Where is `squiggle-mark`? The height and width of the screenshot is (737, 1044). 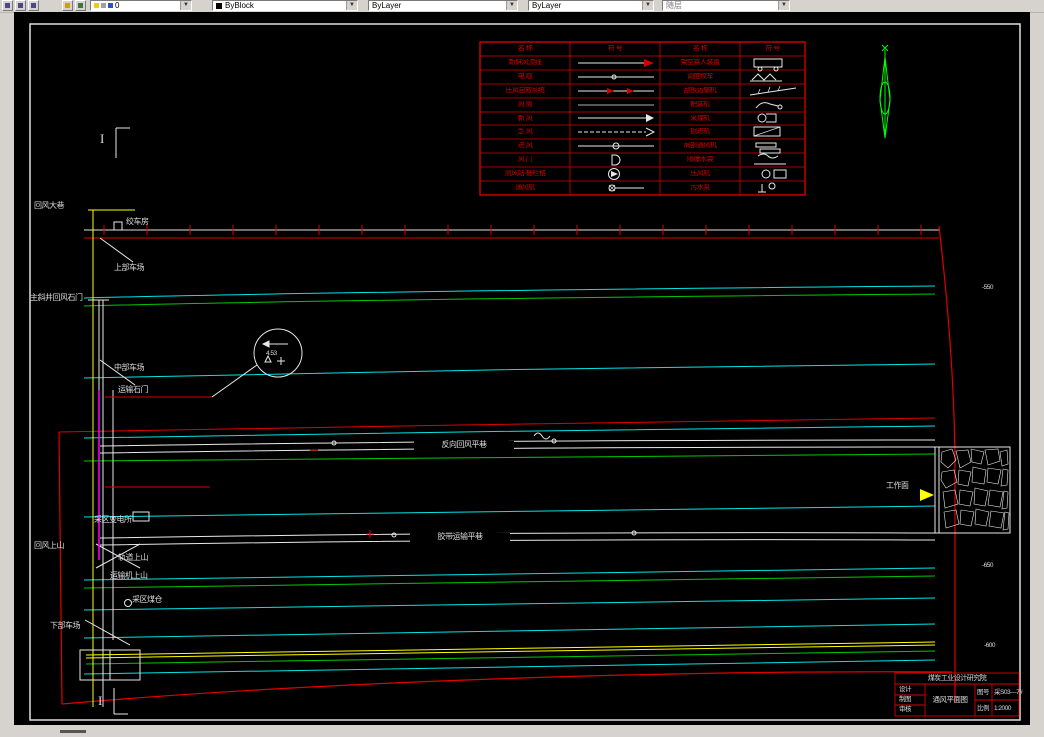 squiggle-mark is located at coordinates (542, 436).